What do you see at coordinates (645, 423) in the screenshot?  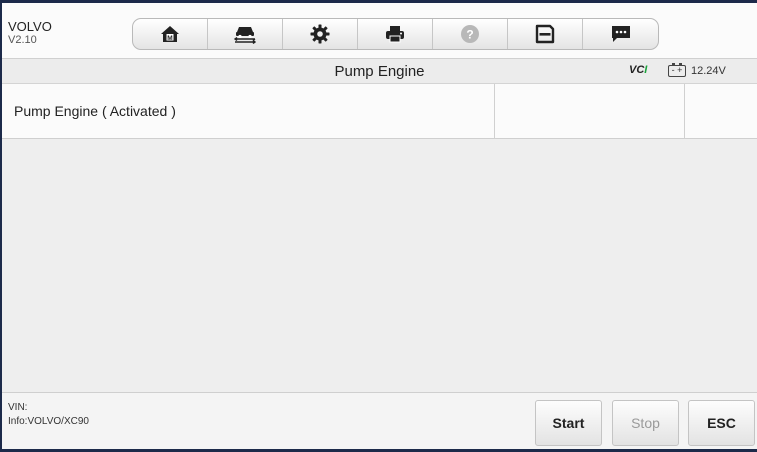 I see `stop-button: Stop` at bounding box center [645, 423].